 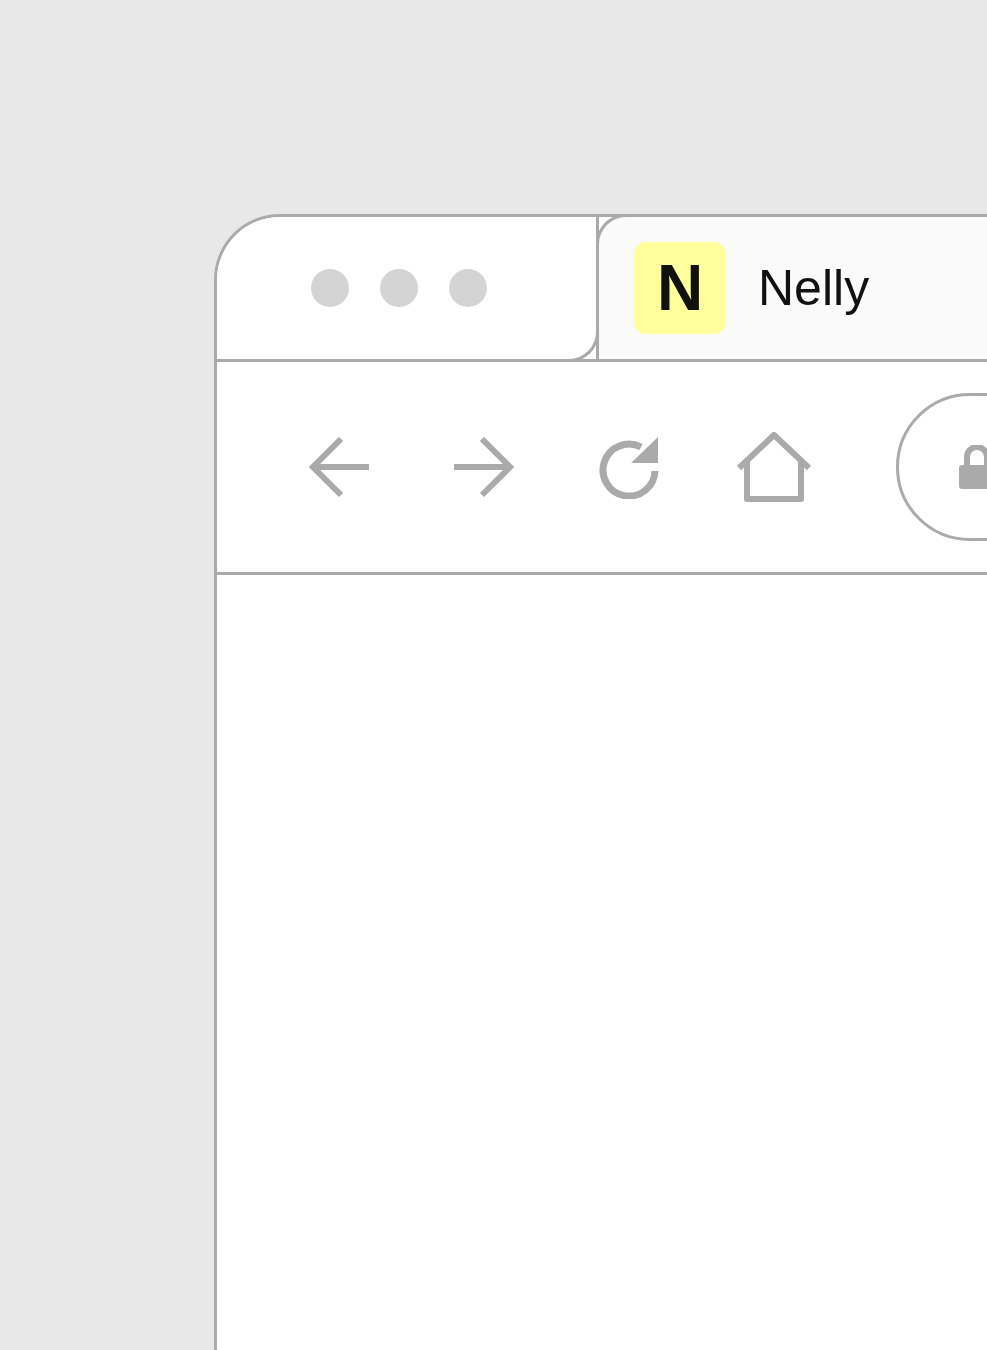 What do you see at coordinates (680, 288) in the screenshot?
I see `favicon: N` at bounding box center [680, 288].